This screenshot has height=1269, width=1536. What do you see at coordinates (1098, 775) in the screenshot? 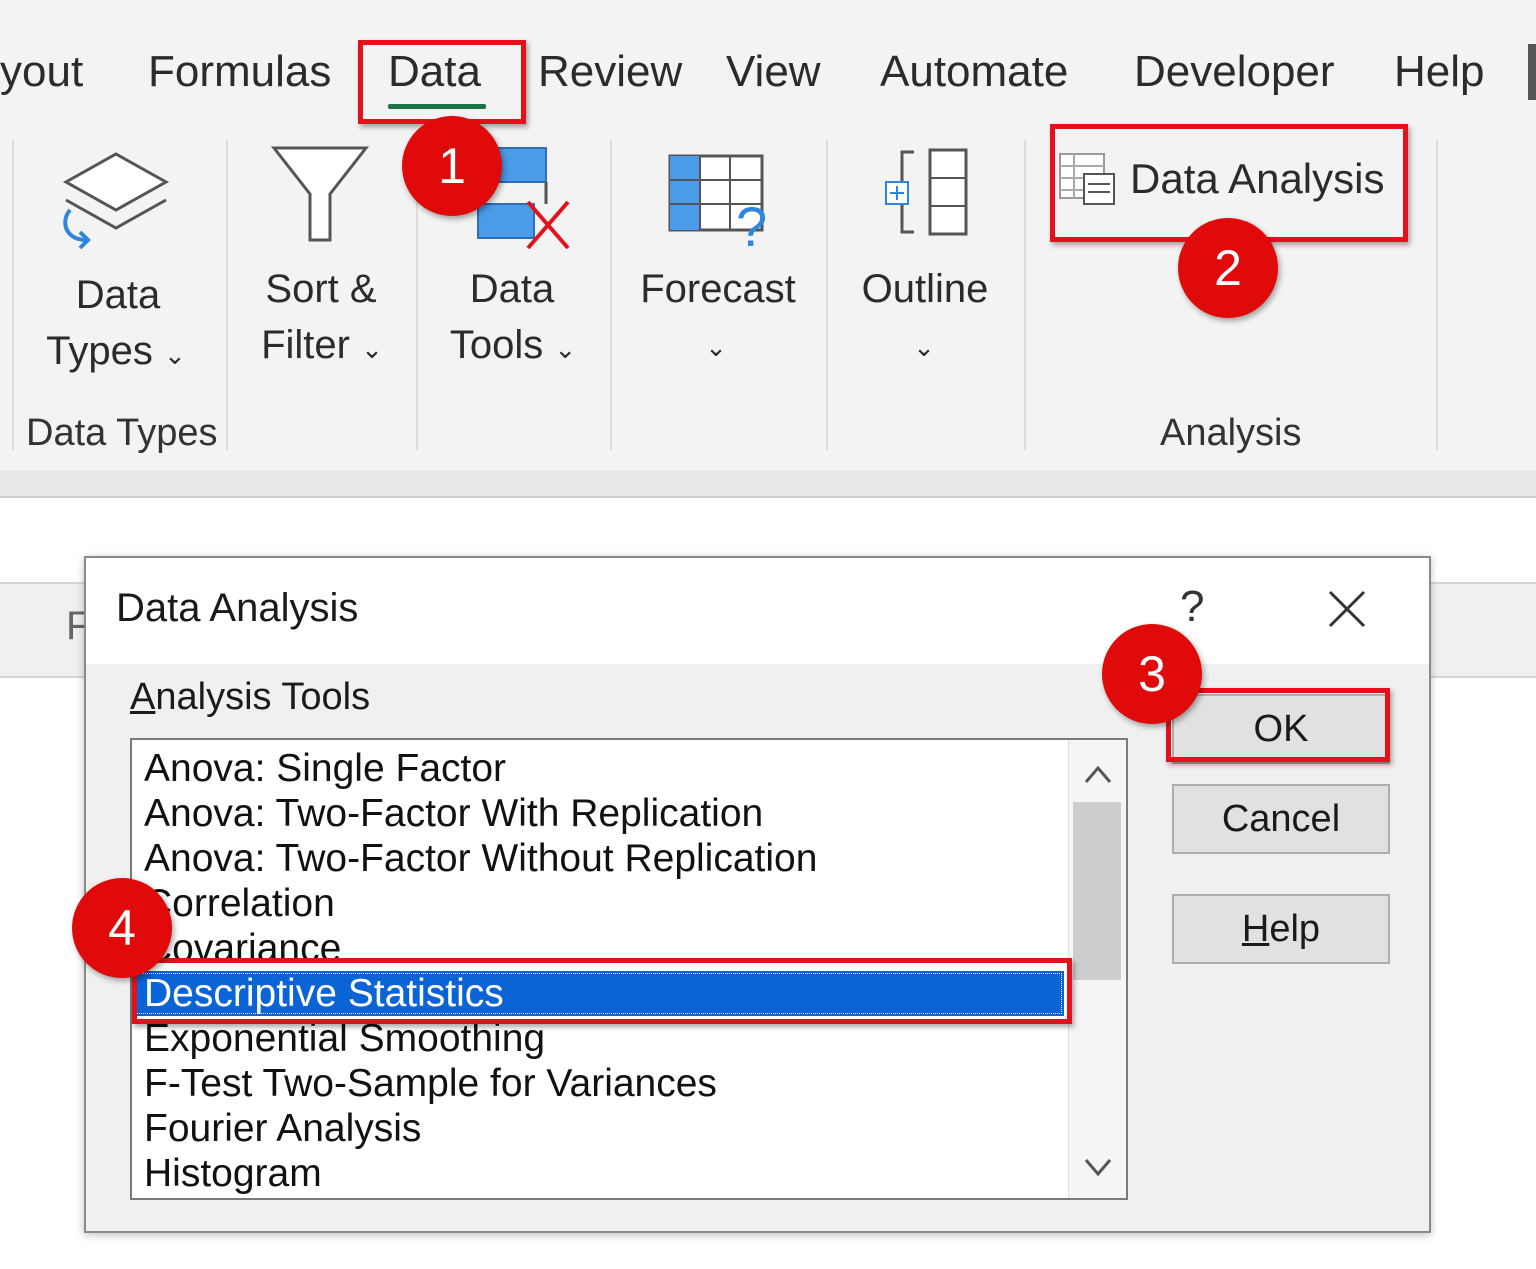
I see `scroll-up-icon` at bounding box center [1098, 775].